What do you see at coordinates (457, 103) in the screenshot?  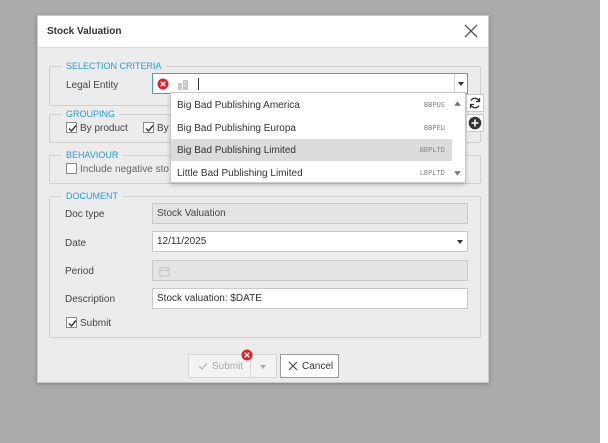 I see `scroll-up-icon` at bounding box center [457, 103].